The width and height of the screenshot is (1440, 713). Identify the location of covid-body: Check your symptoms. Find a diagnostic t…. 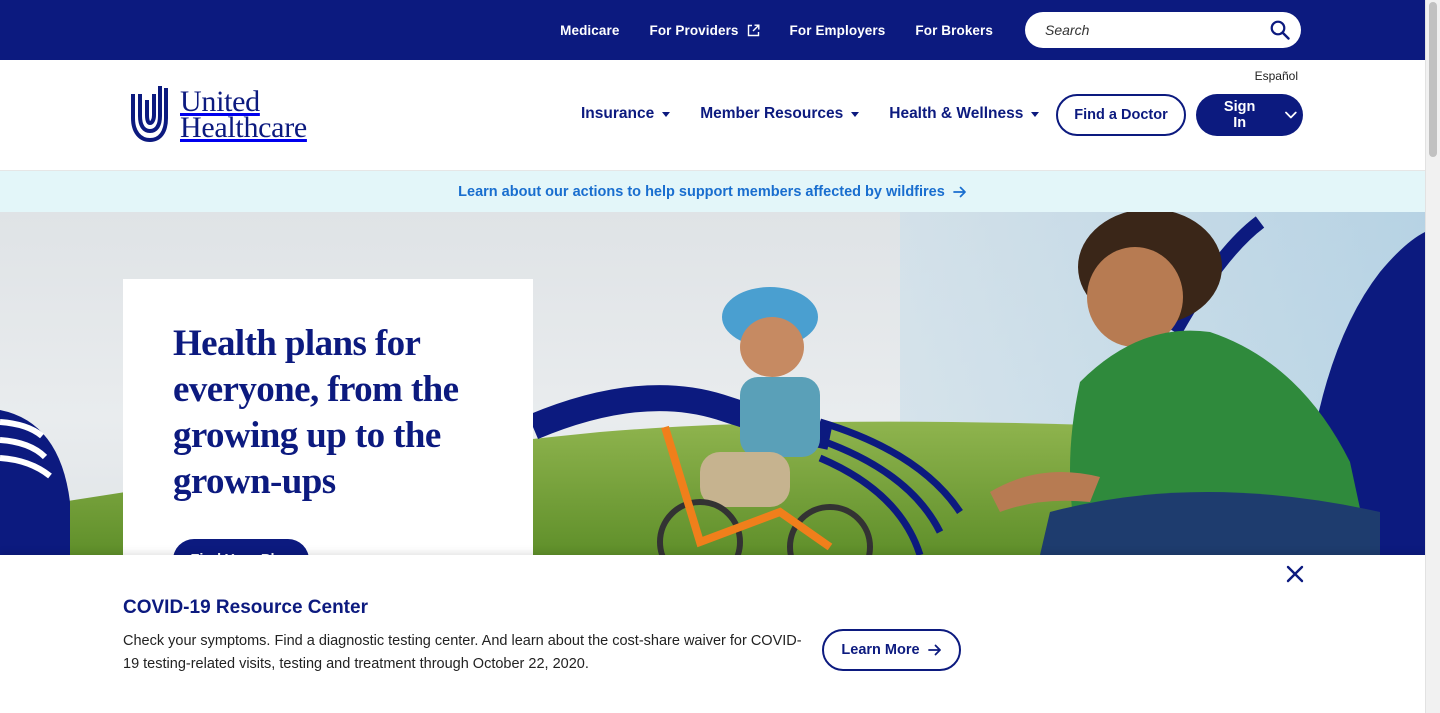
(462, 652).